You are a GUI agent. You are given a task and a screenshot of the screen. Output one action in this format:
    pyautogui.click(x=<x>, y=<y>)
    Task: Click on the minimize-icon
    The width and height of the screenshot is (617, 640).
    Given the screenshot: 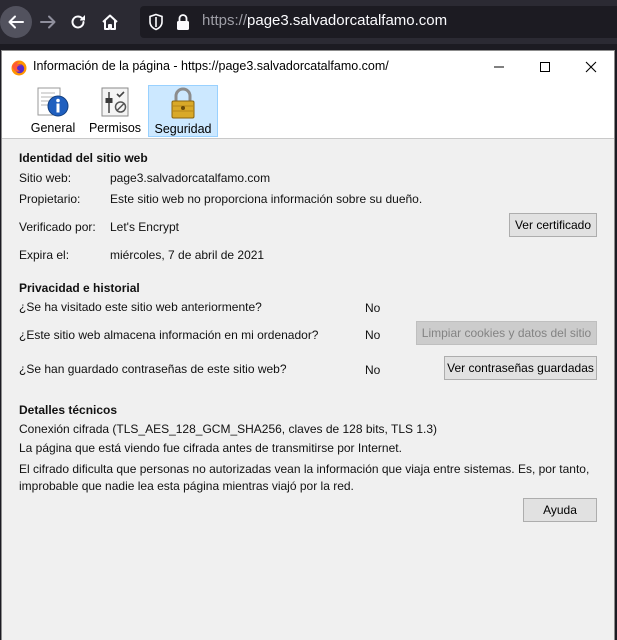 What is the action you would take?
    pyautogui.click(x=499, y=67)
    